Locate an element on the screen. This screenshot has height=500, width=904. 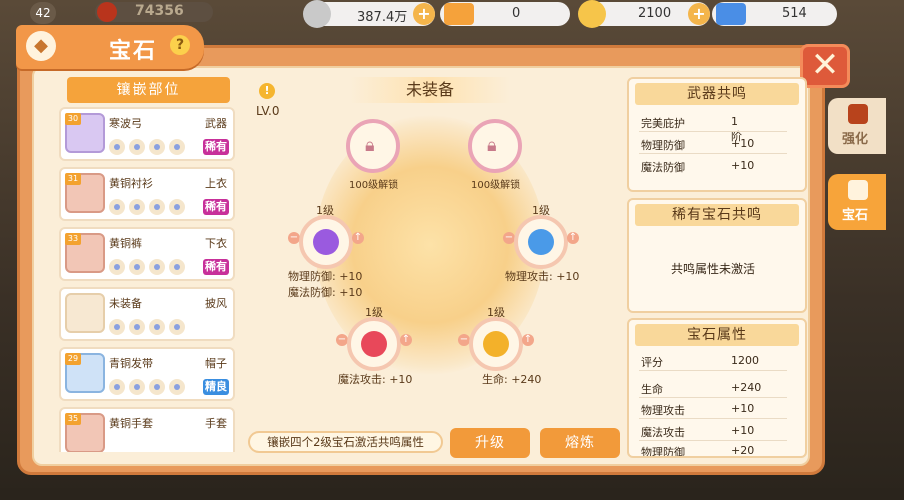
player-level-badge: 42 is located at coordinates (43, 13).